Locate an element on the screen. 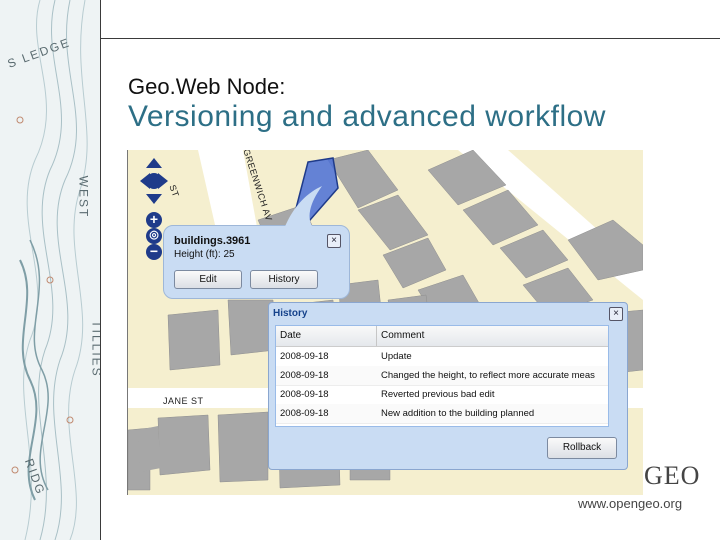  logo-url: www.opengeo.org is located at coordinates (630, 503).